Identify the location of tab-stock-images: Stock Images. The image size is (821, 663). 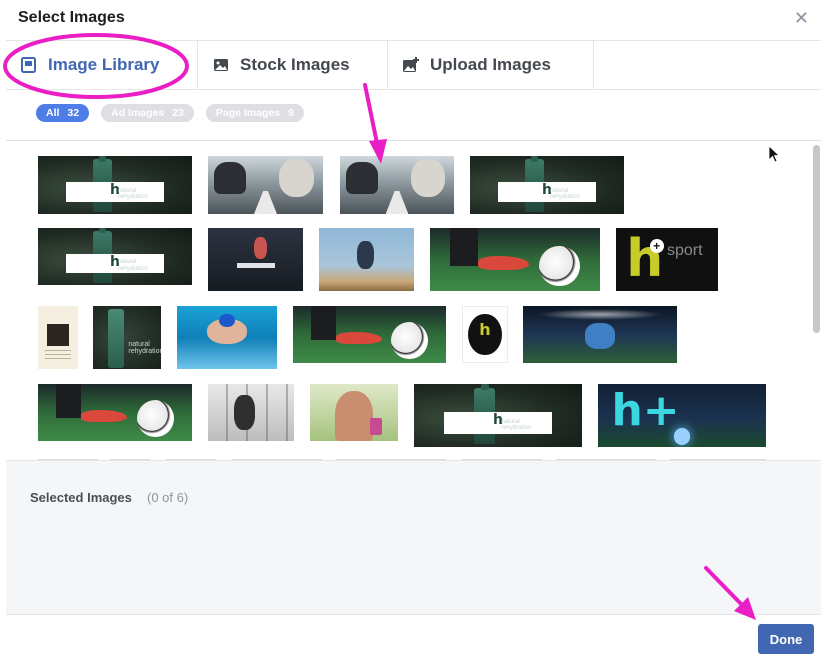
(293, 65).